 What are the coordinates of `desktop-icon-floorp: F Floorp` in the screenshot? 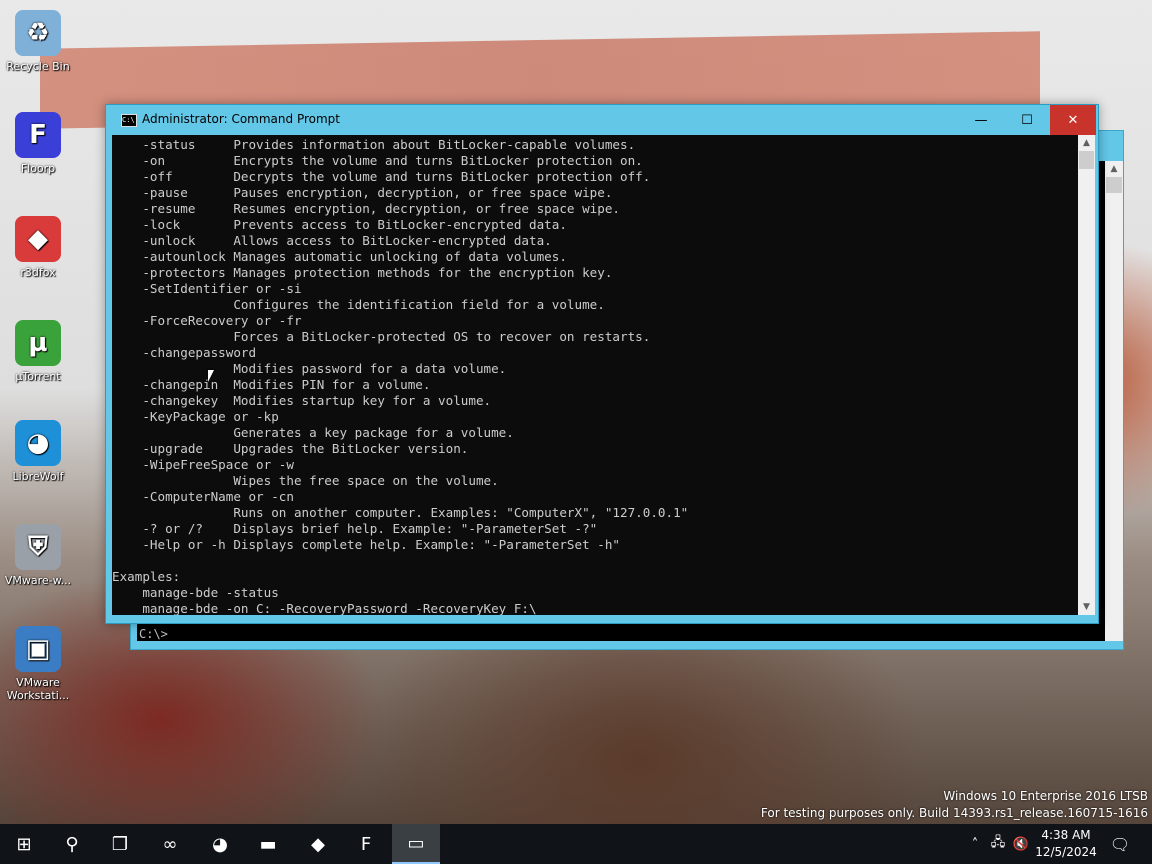 It's located at (38, 143).